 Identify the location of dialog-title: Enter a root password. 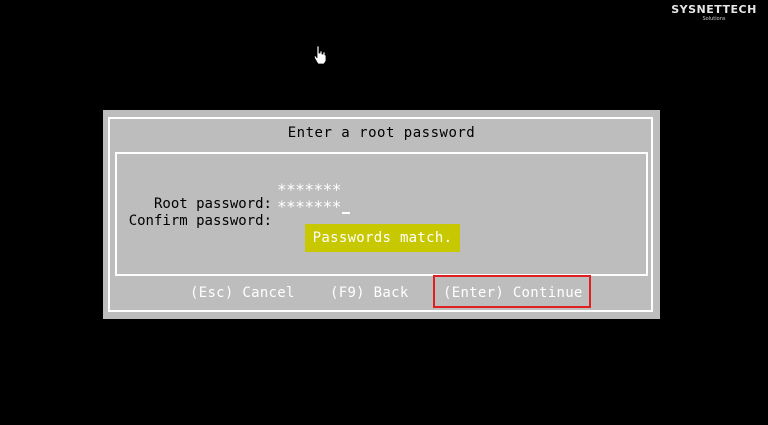
(381, 133).